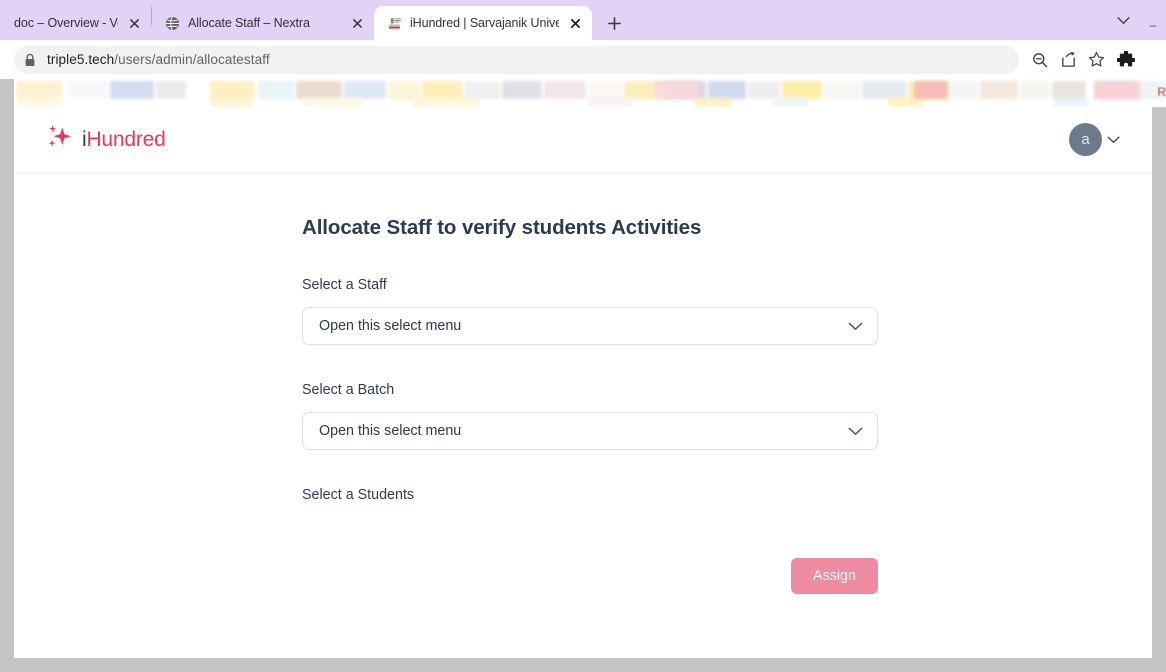 The height and width of the screenshot is (672, 1166). Describe the element at coordinates (1085, 139) in the screenshot. I see `avatar: a` at that location.